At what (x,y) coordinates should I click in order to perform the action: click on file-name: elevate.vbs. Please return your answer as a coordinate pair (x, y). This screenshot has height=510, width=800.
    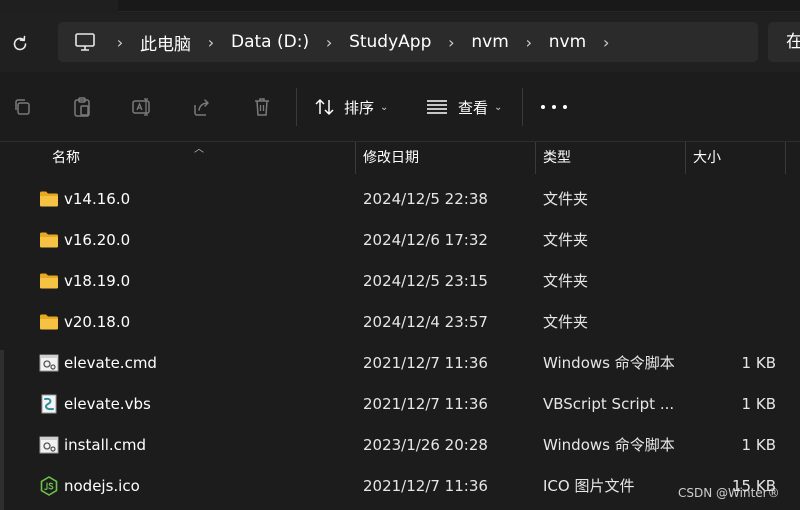
    Looking at the image, I should click on (107, 404).